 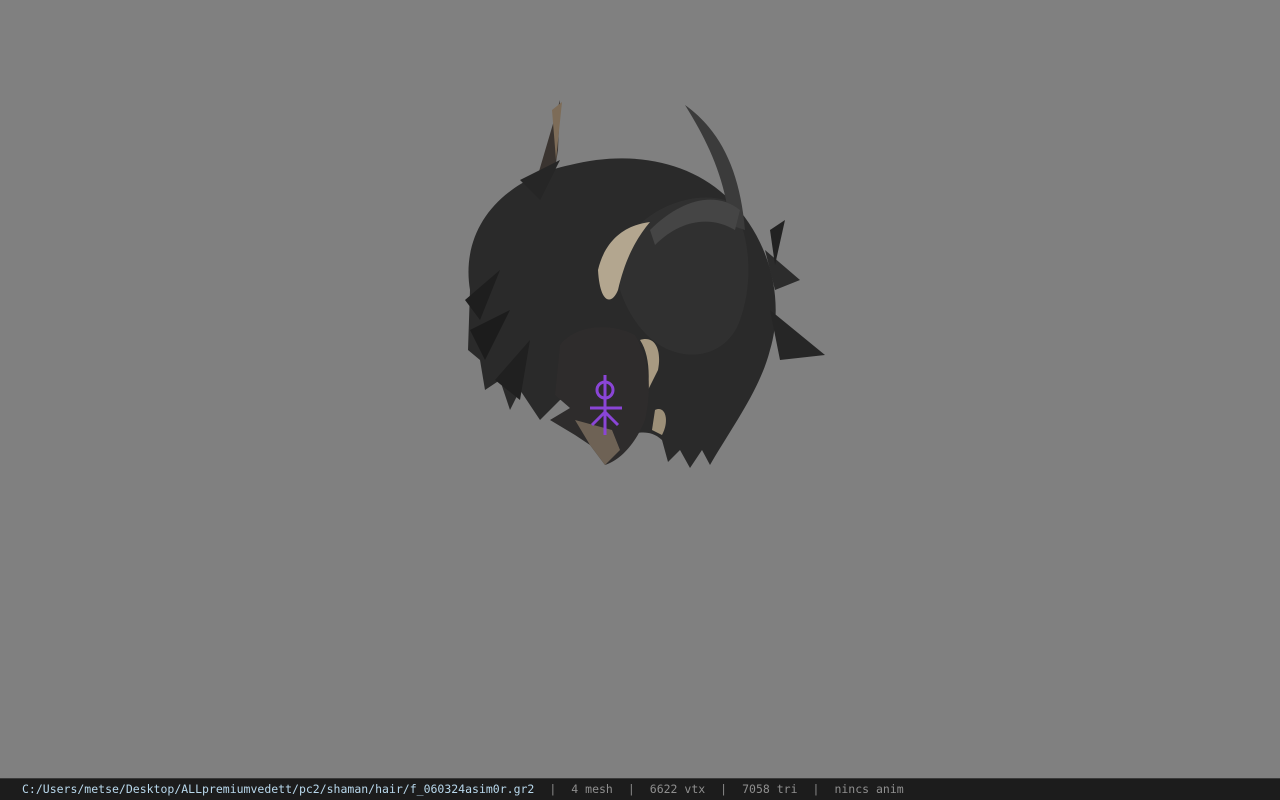 What do you see at coordinates (592, 789) in the screenshot?
I see `mesh-count: 4 mesh` at bounding box center [592, 789].